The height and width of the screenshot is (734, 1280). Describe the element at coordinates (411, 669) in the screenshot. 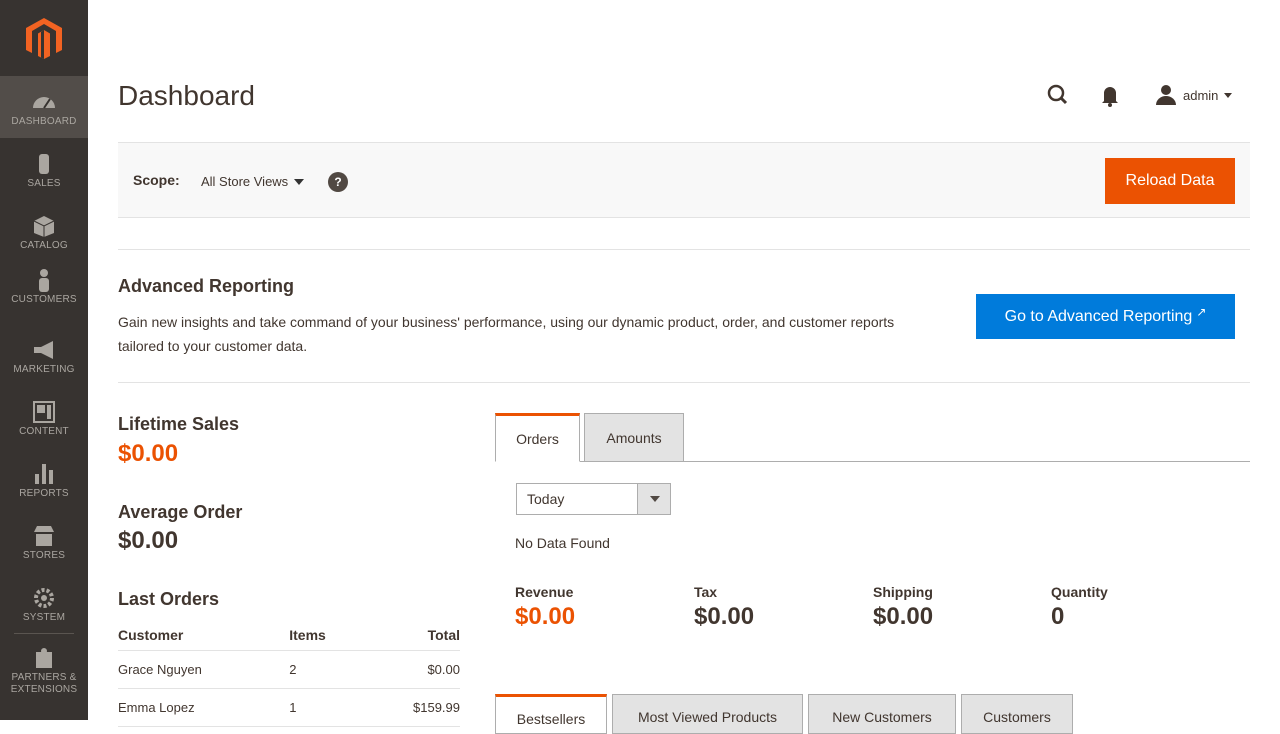

I see `order-total: $0.00` at that location.